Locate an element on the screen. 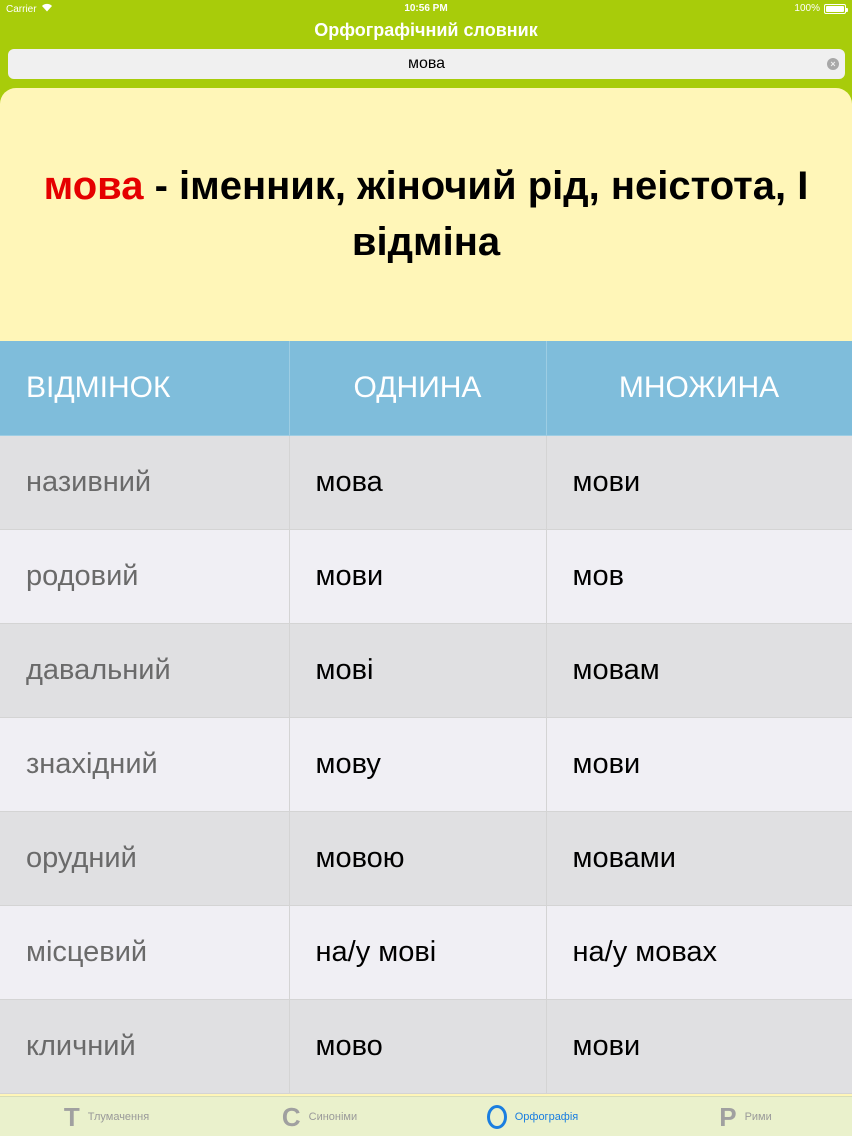 The width and height of the screenshot is (852, 1136). header-singular: ОДНИНА is located at coordinates (418, 388).